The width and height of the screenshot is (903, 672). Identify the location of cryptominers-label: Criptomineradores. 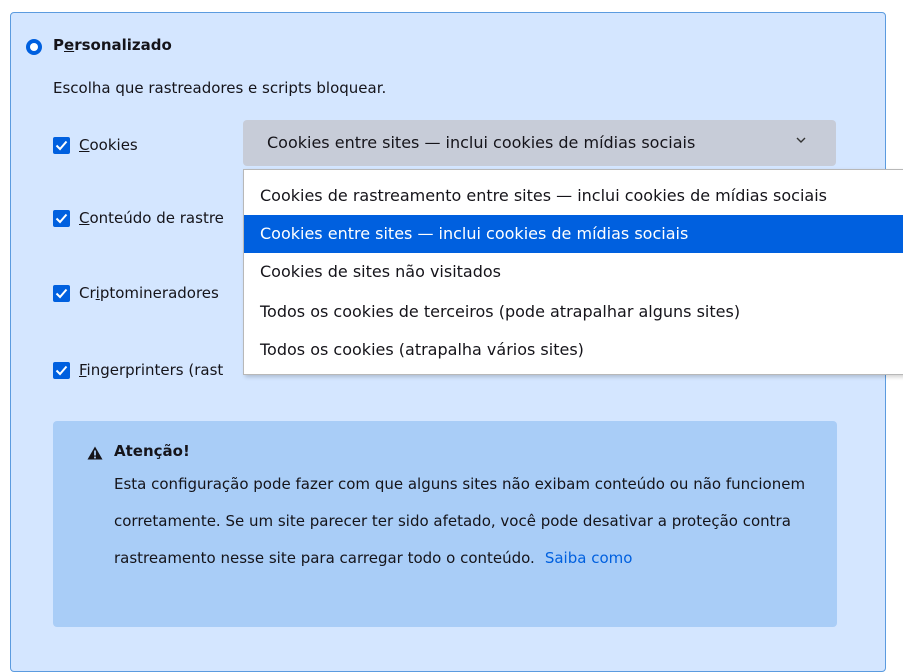
(149, 293).